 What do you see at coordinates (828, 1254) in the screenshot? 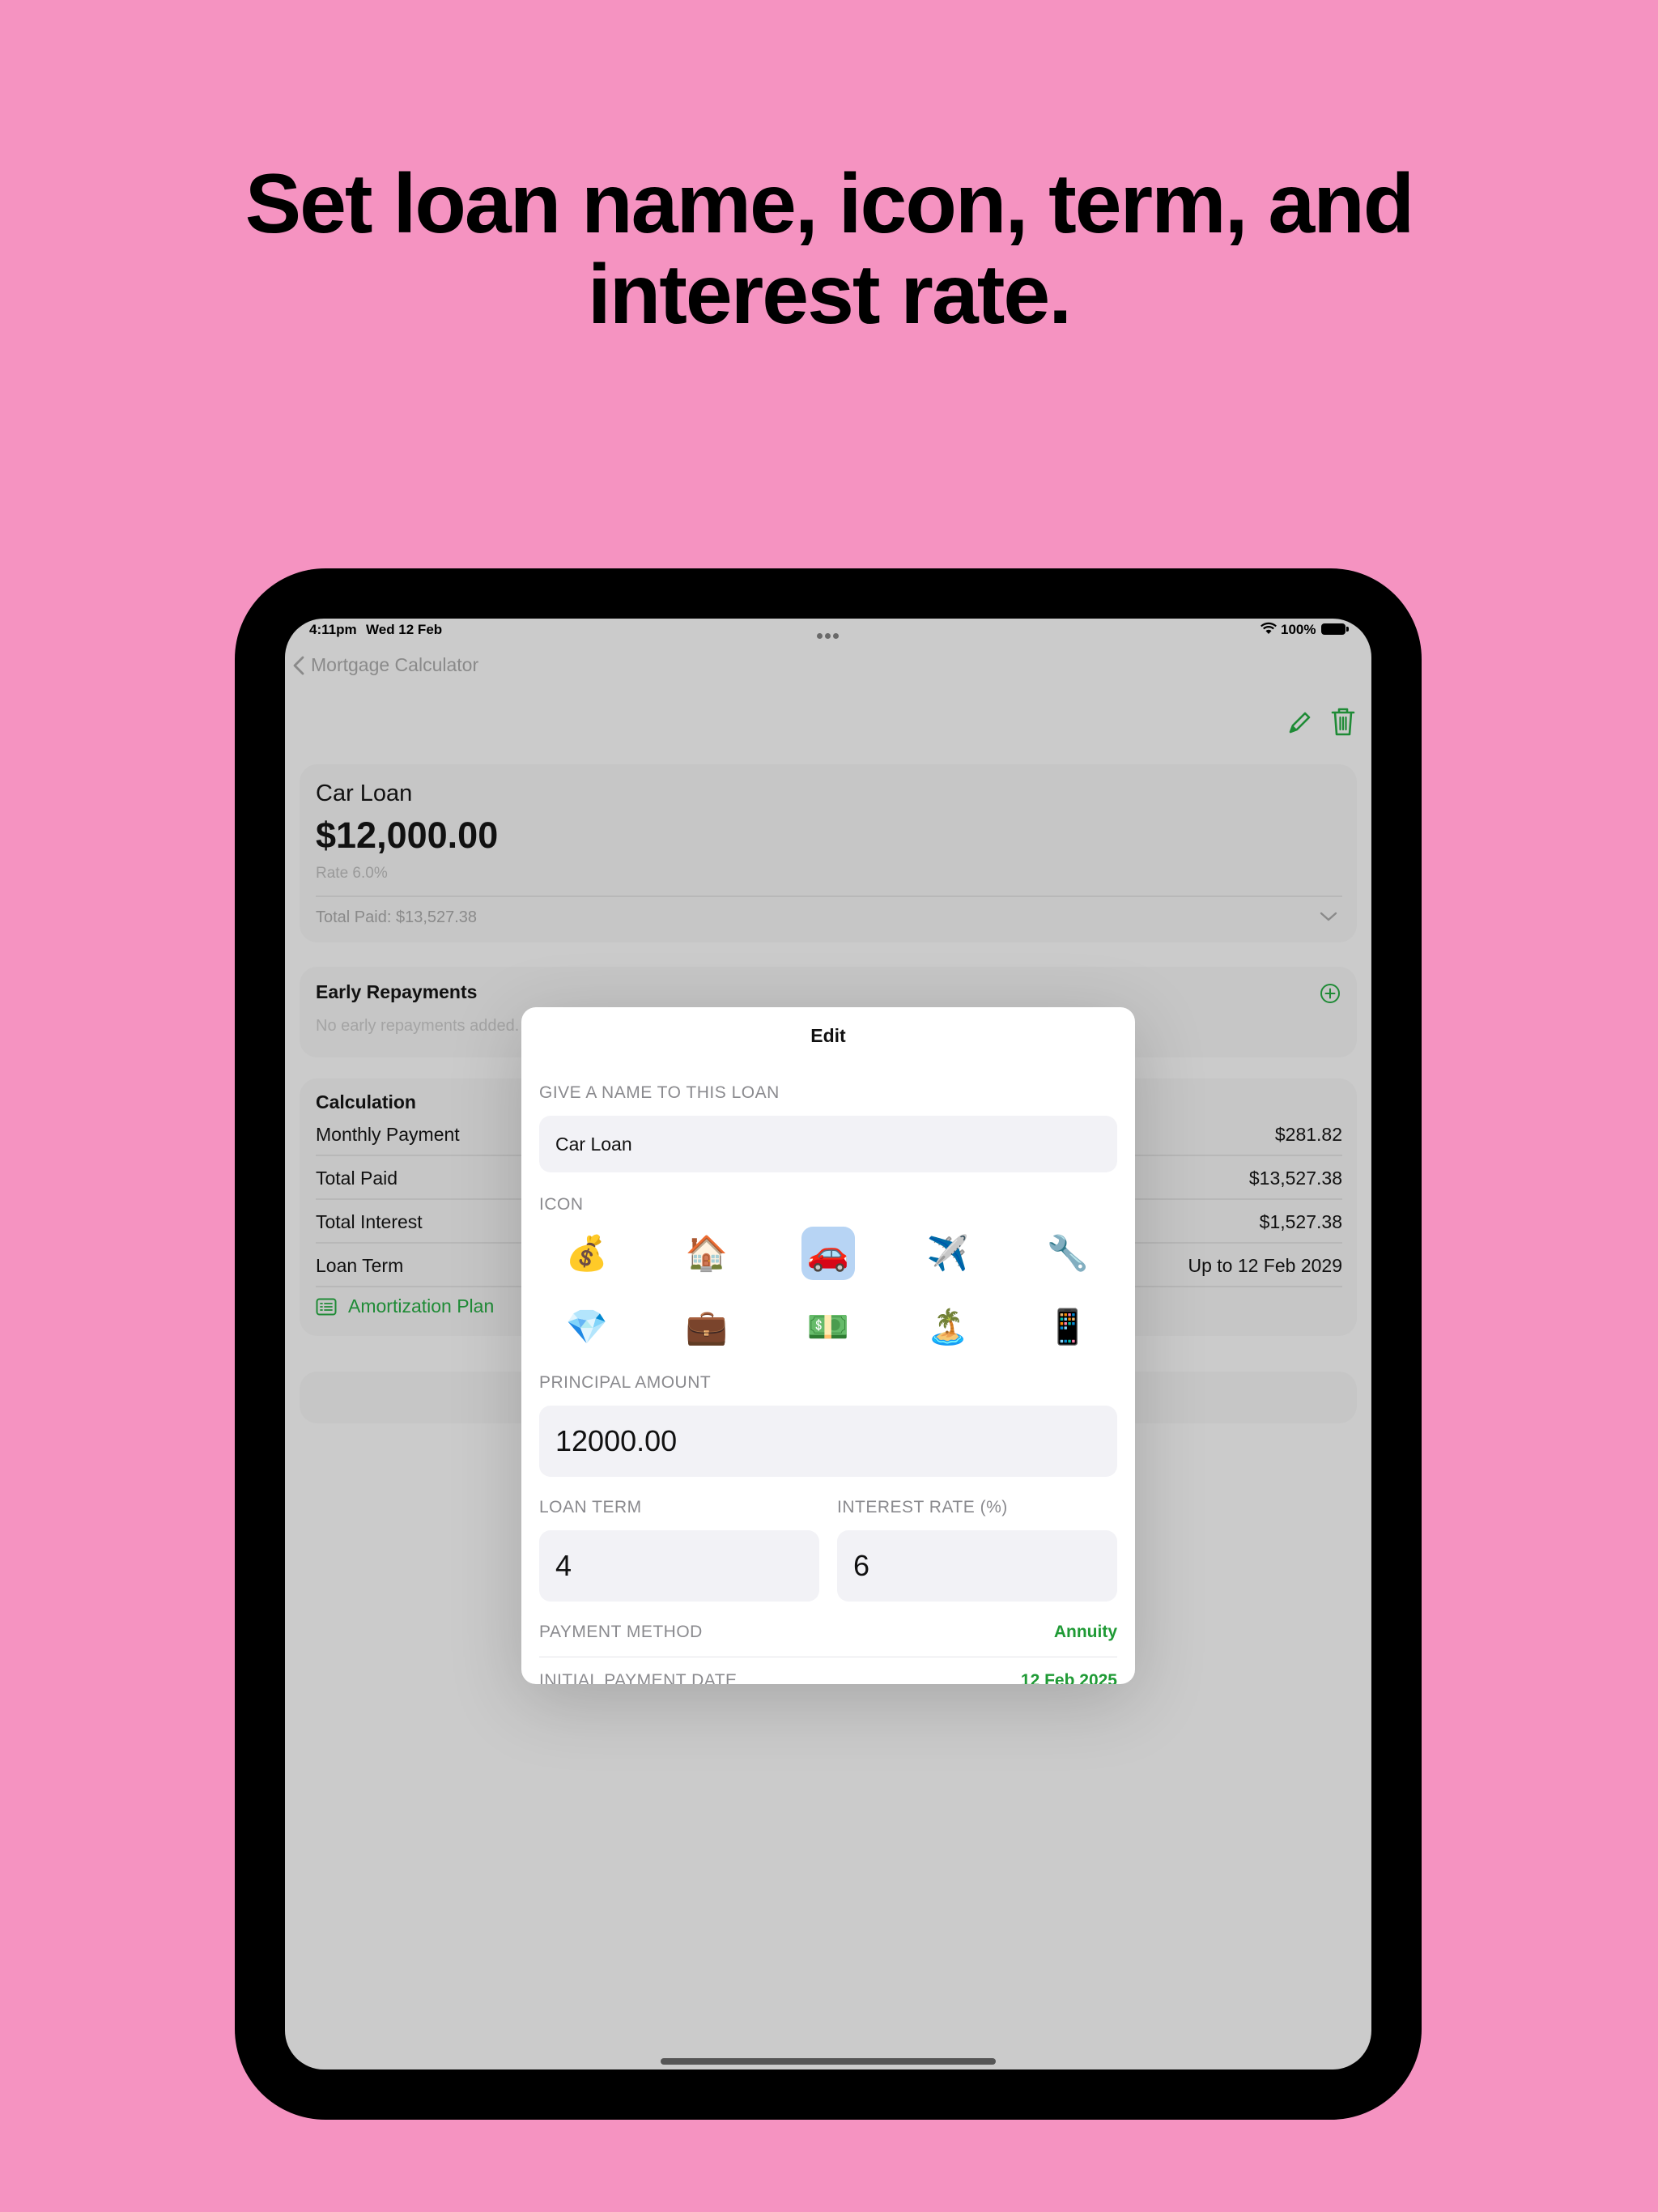
I see `car-icon: 🚗` at bounding box center [828, 1254].